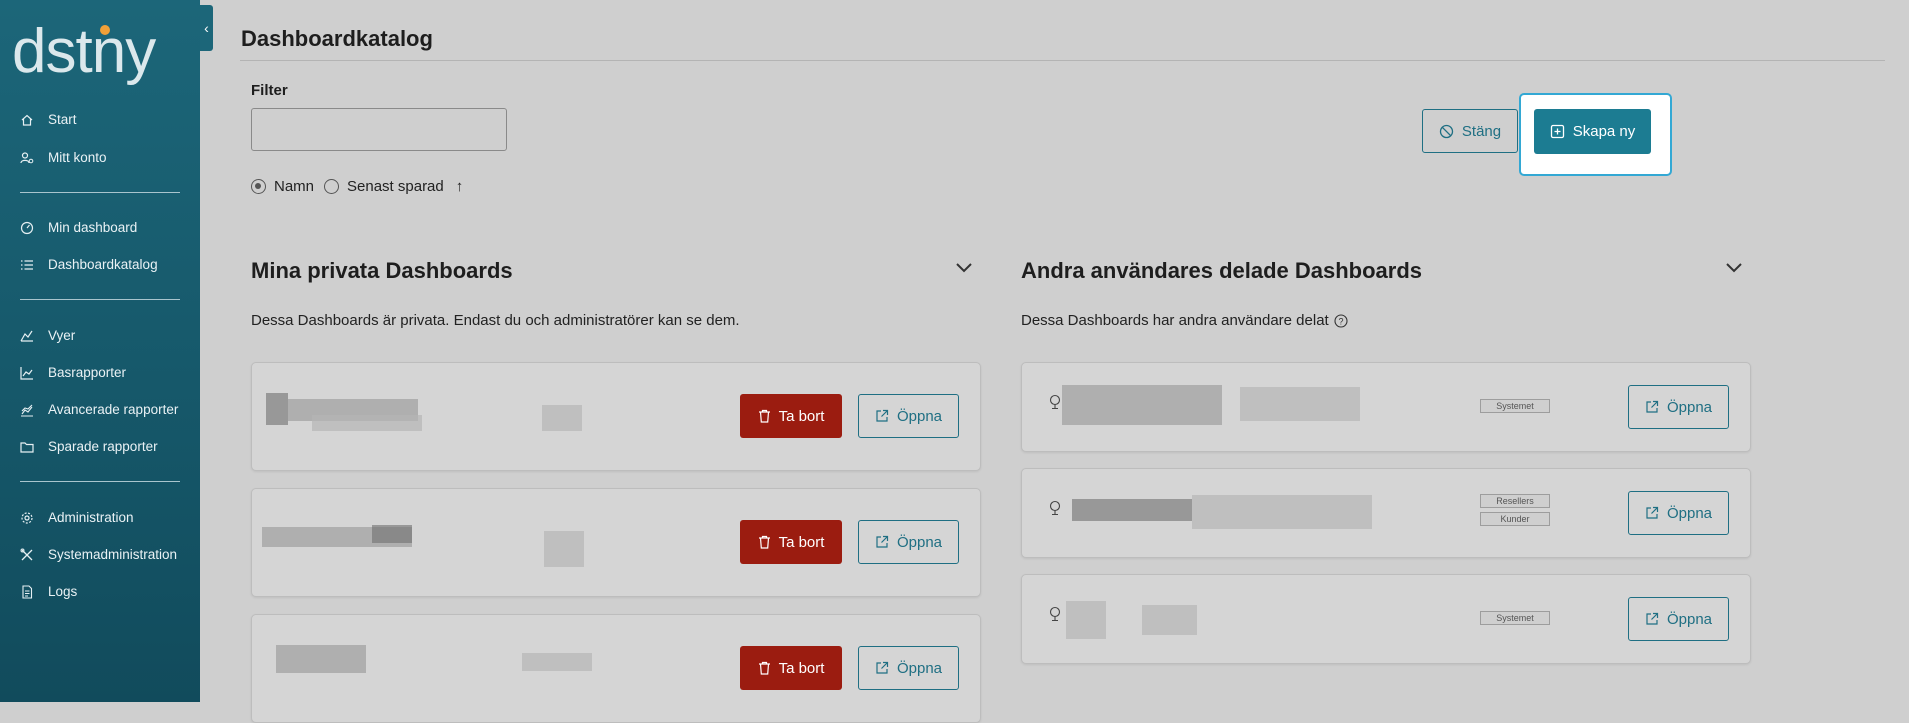  I want to click on sidebar-item-basrapporter: Basrapporter, so click(73, 372).